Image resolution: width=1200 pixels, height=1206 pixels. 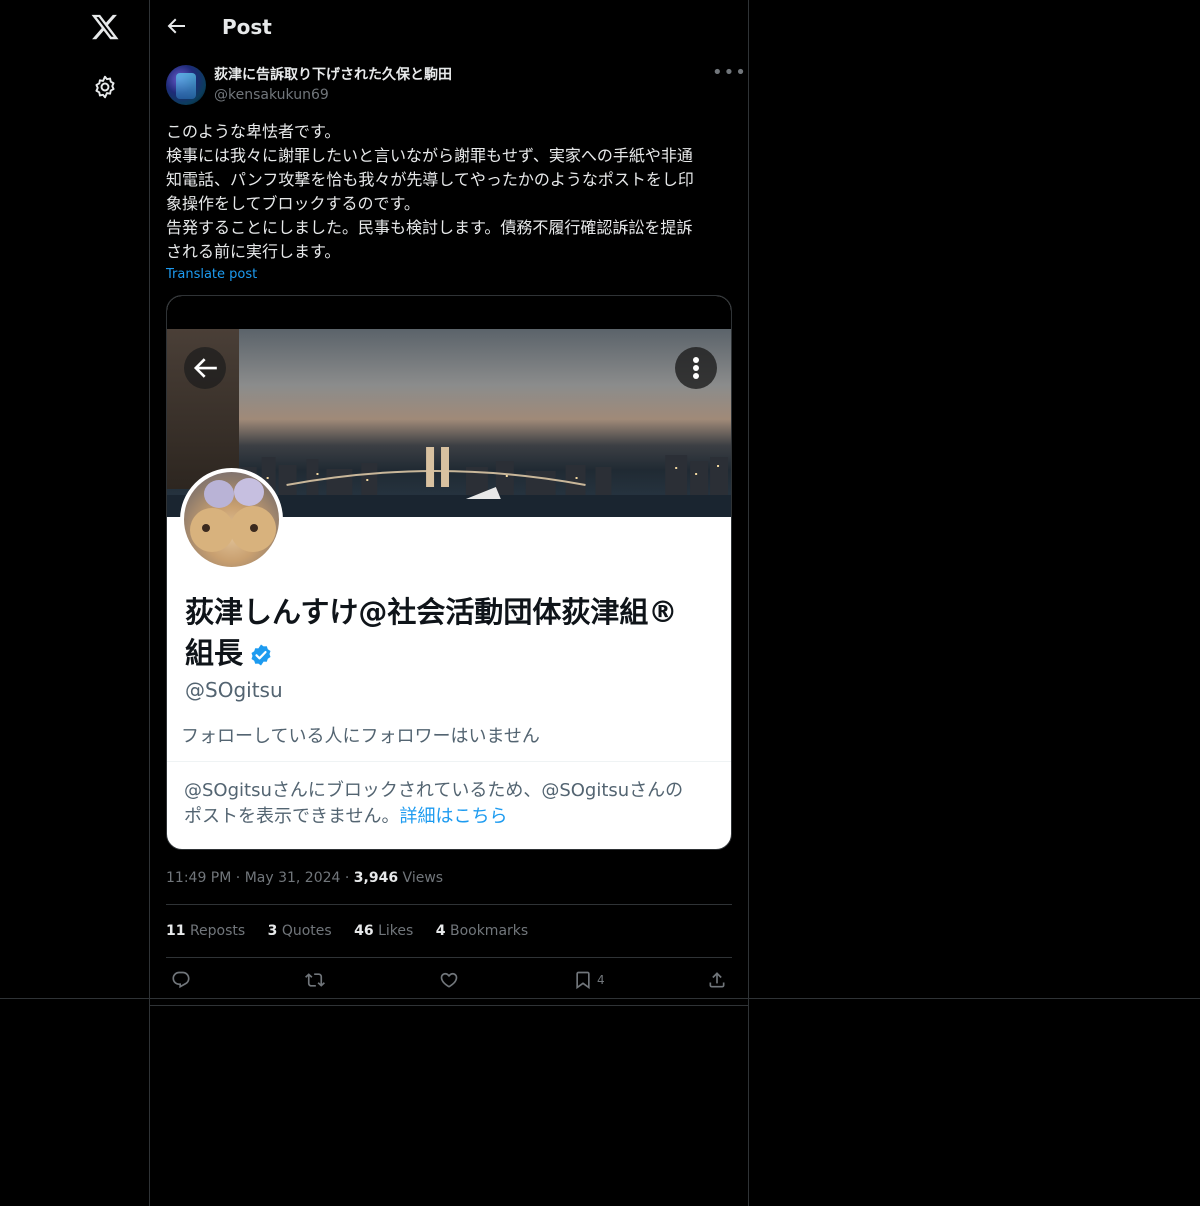 I want to click on embedded-followers-note: フォローしている人にフォロワーはいません, so click(x=360, y=736).